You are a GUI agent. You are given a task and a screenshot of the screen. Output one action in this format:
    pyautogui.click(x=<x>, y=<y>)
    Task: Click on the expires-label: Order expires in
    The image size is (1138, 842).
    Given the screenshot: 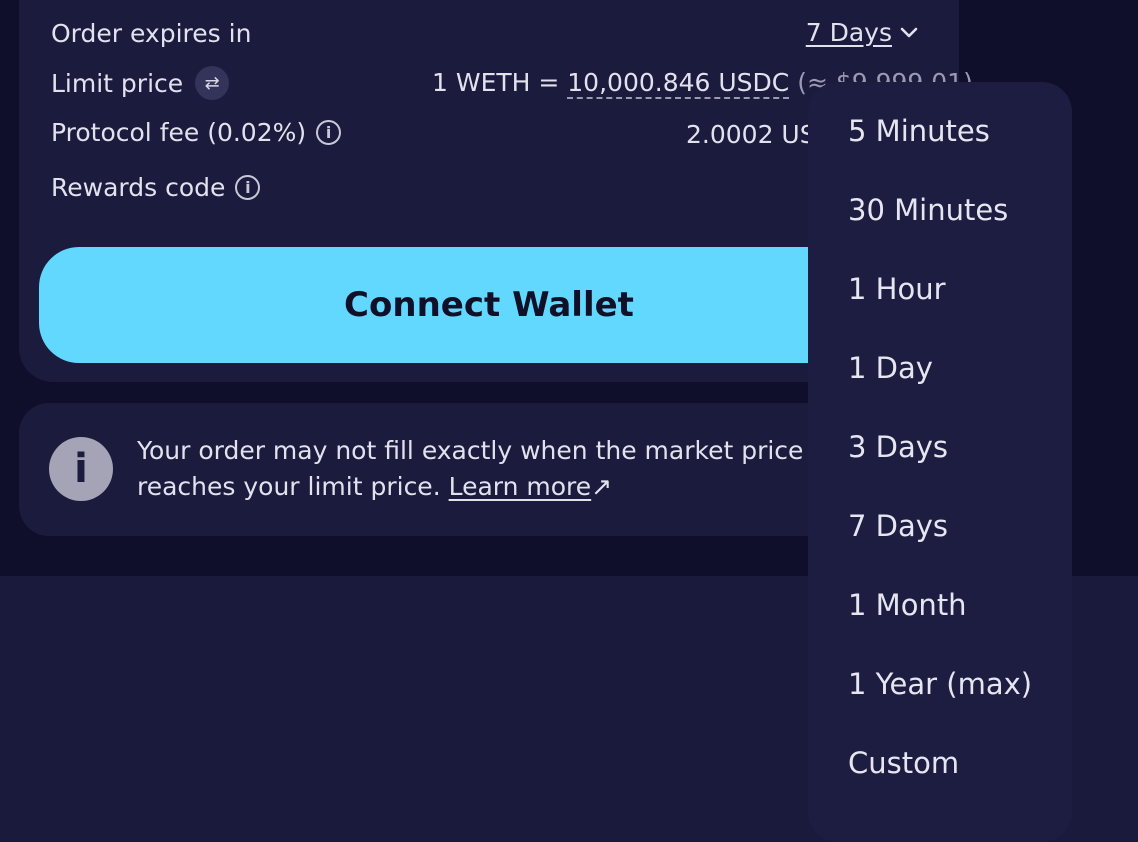 What is the action you would take?
    pyautogui.click(x=151, y=33)
    